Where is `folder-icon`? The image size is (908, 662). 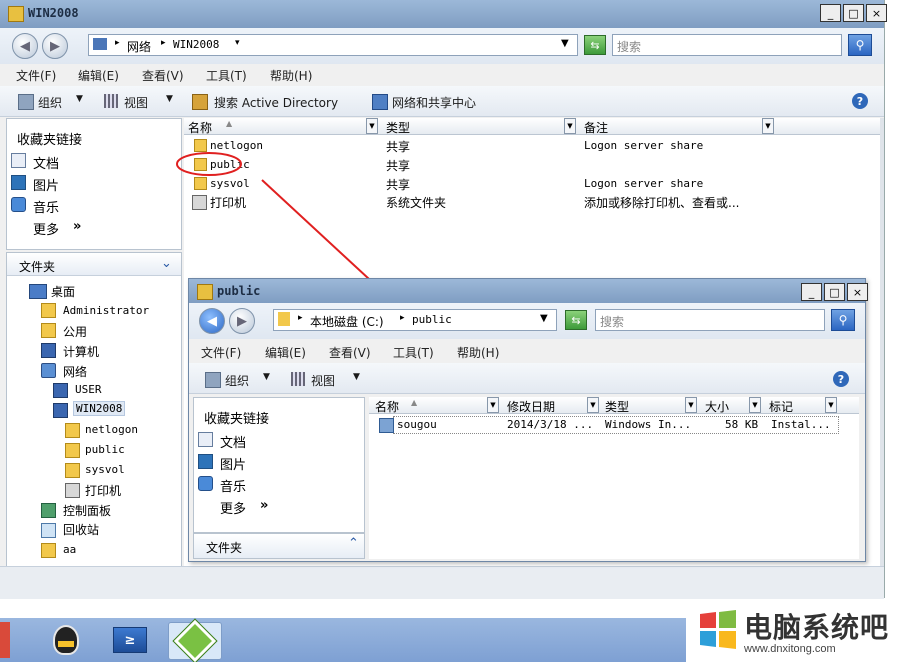 folder-icon is located at coordinates (284, 319).